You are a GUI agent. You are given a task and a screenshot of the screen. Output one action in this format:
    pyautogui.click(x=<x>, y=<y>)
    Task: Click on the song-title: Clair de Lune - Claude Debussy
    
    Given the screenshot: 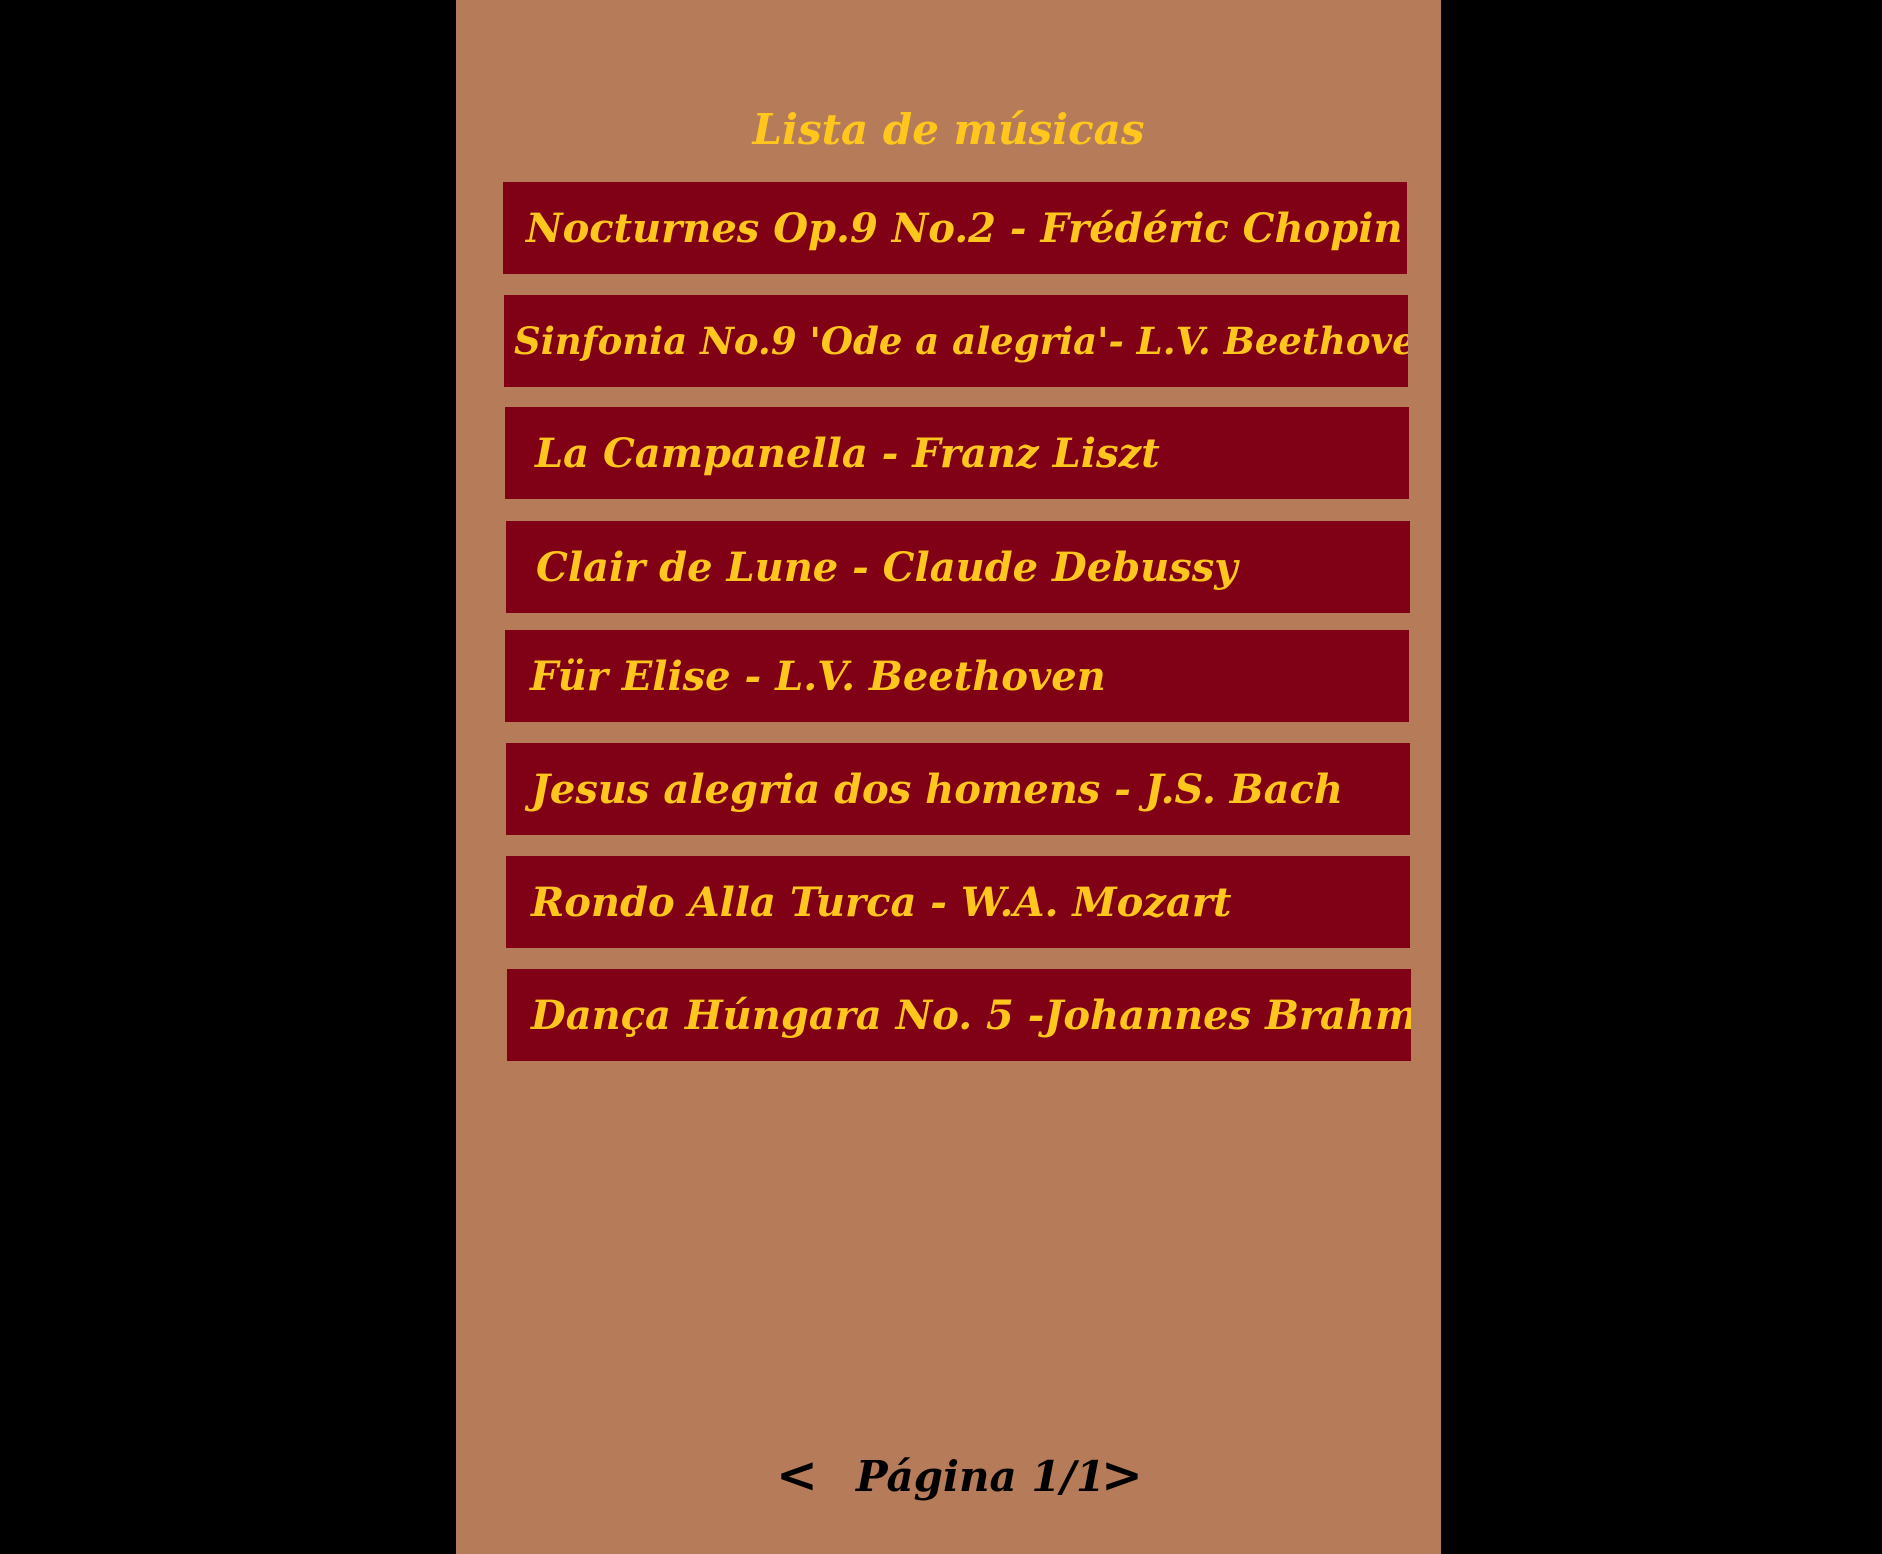 What is the action you would take?
    pyautogui.click(x=887, y=567)
    